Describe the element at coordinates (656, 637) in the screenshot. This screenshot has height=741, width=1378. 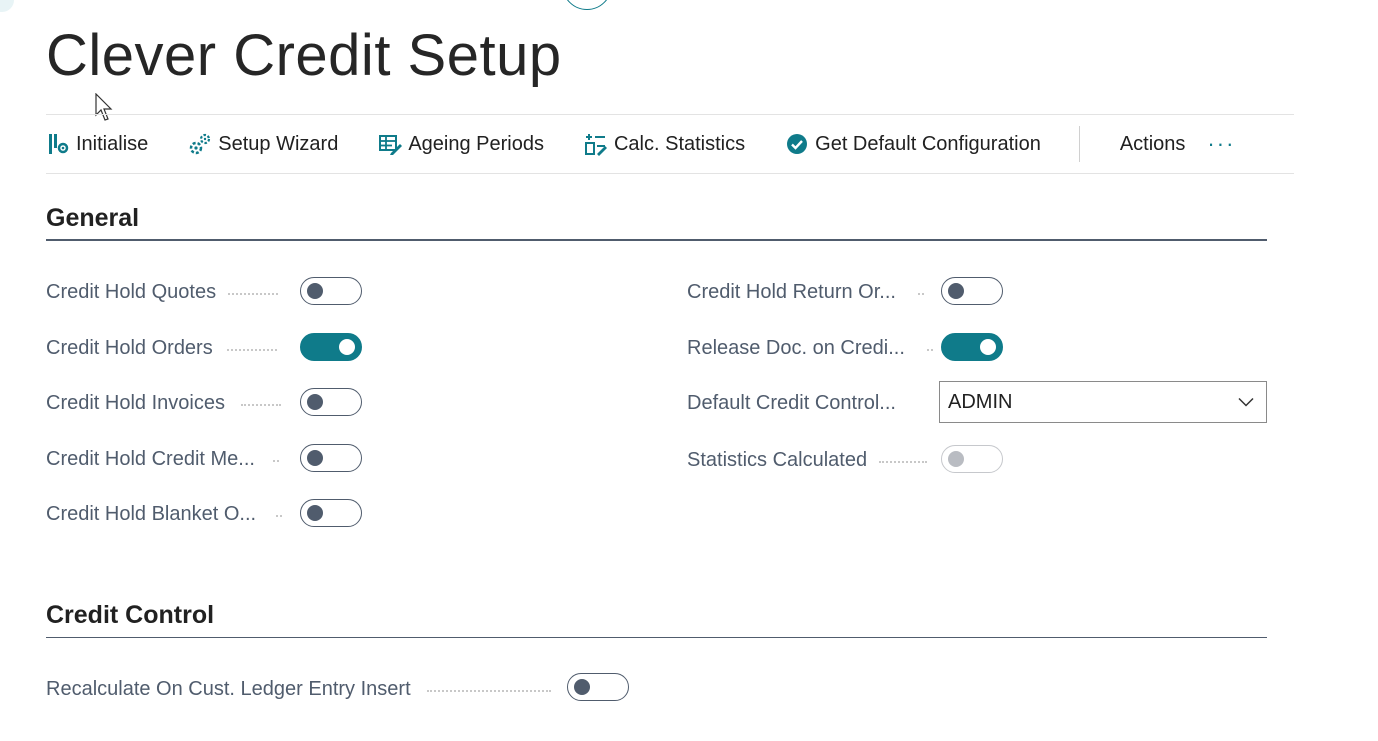
I see `credit-control-section-rule` at that location.